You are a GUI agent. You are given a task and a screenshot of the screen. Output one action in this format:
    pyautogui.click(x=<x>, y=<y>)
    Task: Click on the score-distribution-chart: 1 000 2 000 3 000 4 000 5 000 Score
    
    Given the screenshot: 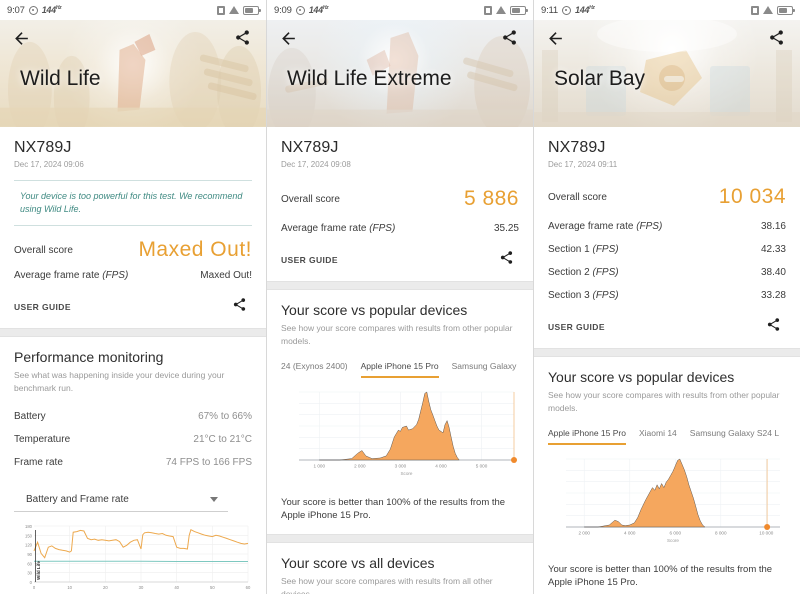 What is the action you would take?
    pyautogui.click(x=400, y=438)
    